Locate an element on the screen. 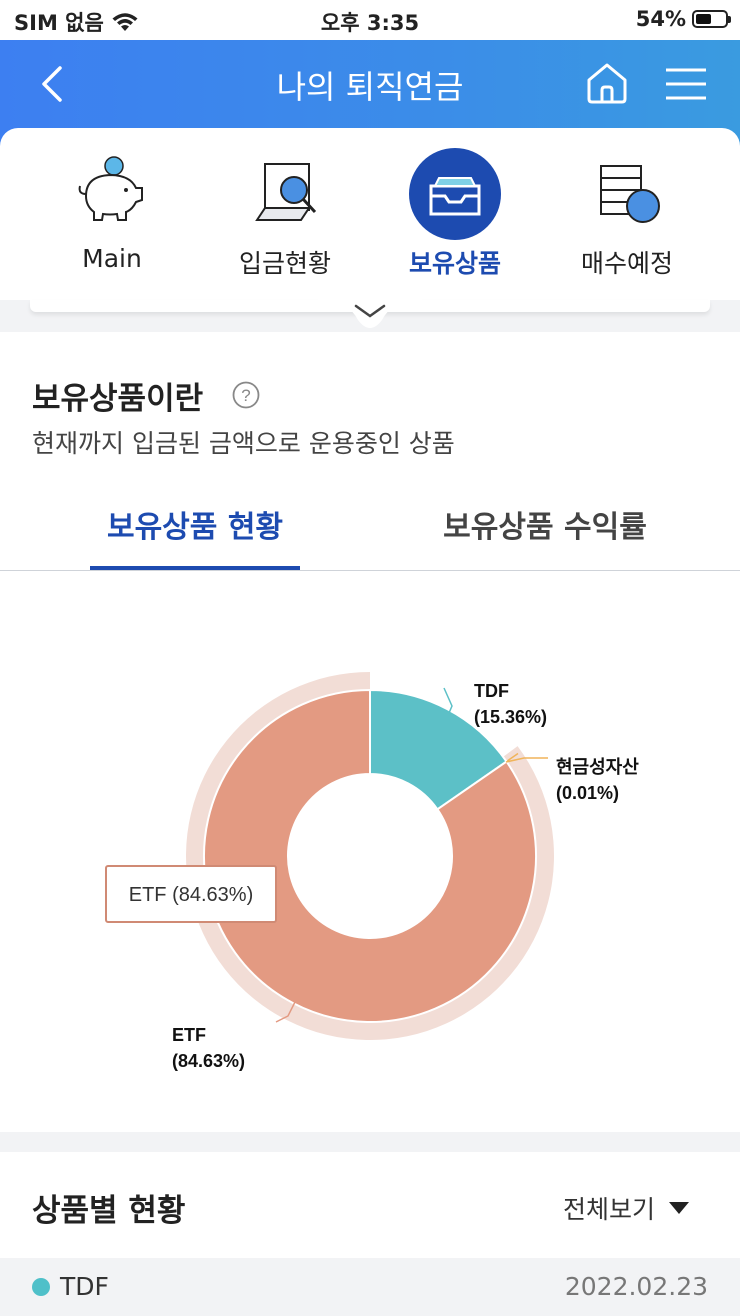 The width and height of the screenshot is (740, 1316). nav-item-holdings: 보유상품 is located at coordinates (455, 223).